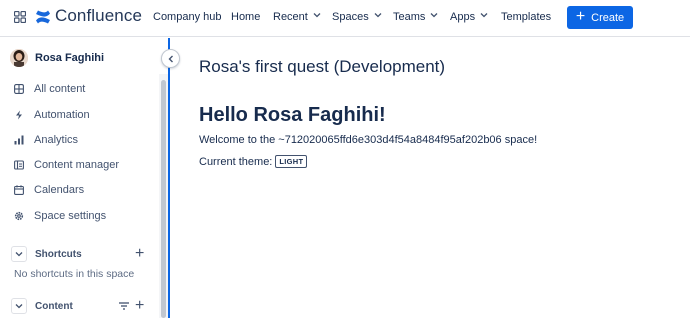  Describe the element at coordinates (19, 115) in the screenshot. I see `lightning-icon` at that location.